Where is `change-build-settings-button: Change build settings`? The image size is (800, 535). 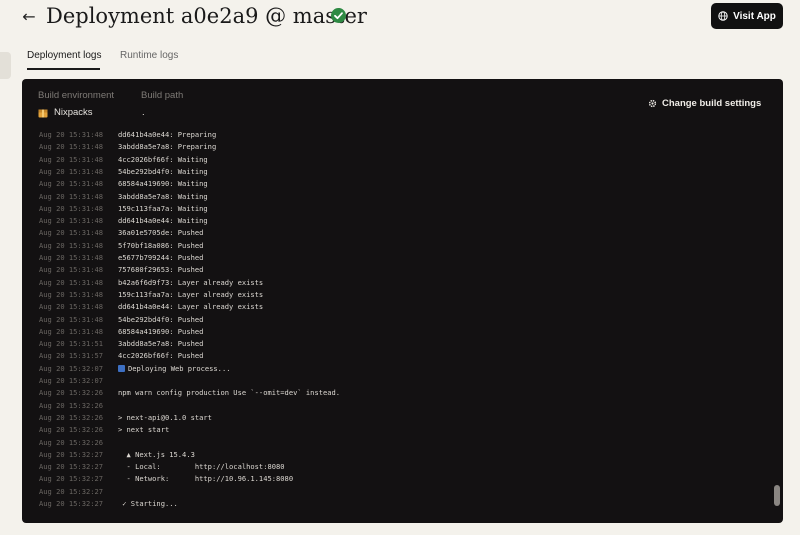 change-build-settings-button: Change build settings is located at coordinates (704, 103).